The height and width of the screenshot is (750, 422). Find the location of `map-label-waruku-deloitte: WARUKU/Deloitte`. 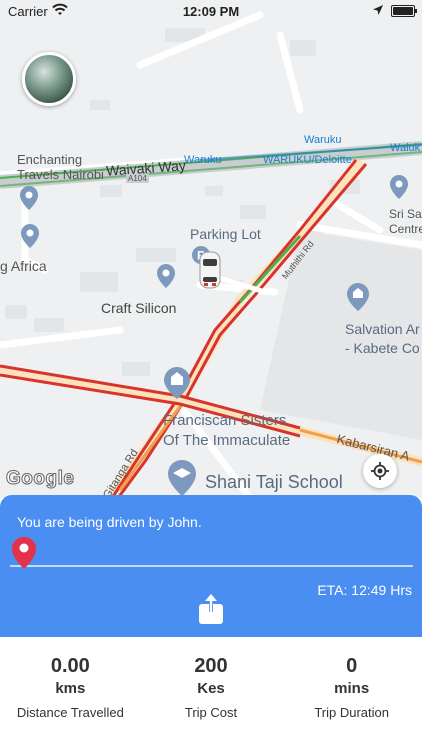

map-label-waruku-deloitte: WARUKU/Deloitte is located at coordinates (307, 160).